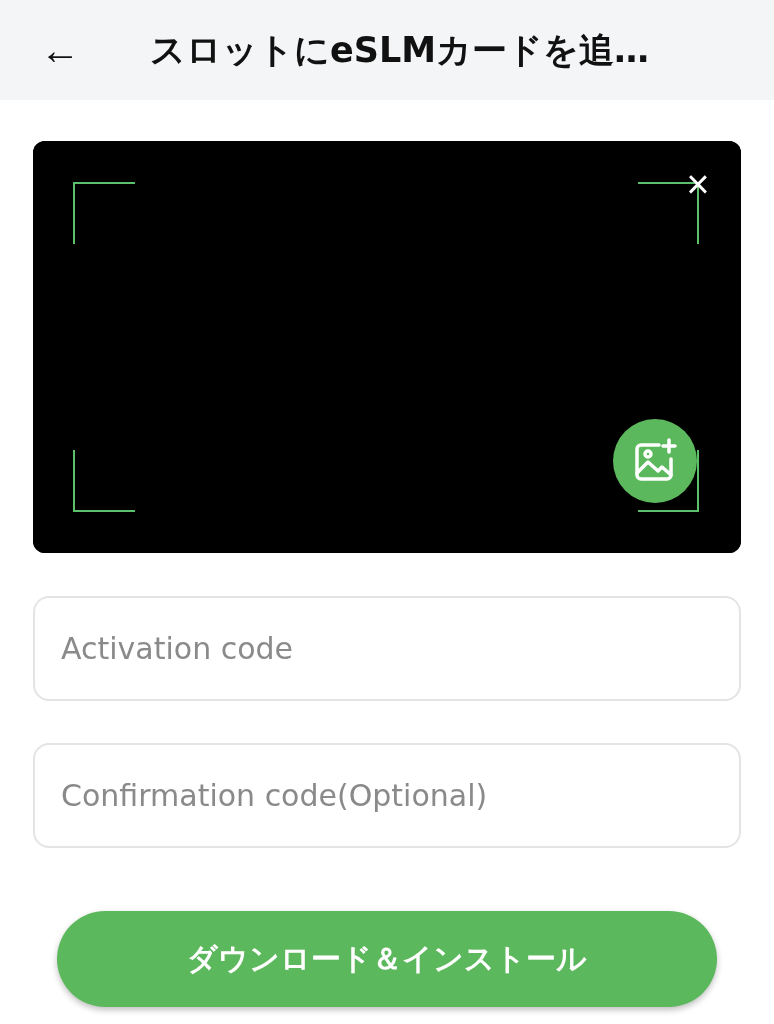 This screenshot has width=774, height=1024. What do you see at coordinates (698, 184) in the screenshot?
I see `close-button: ×` at bounding box center [698, 184].